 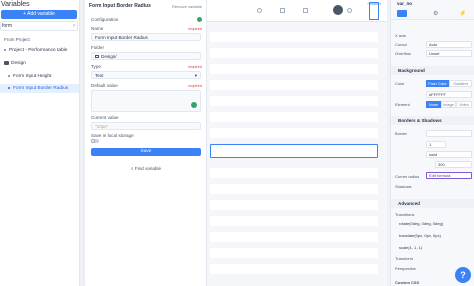 What do you see at coordinates (349, 10) in the screenshot?
I see `toolbar-settings-icon` at bounding box center [349, 10].